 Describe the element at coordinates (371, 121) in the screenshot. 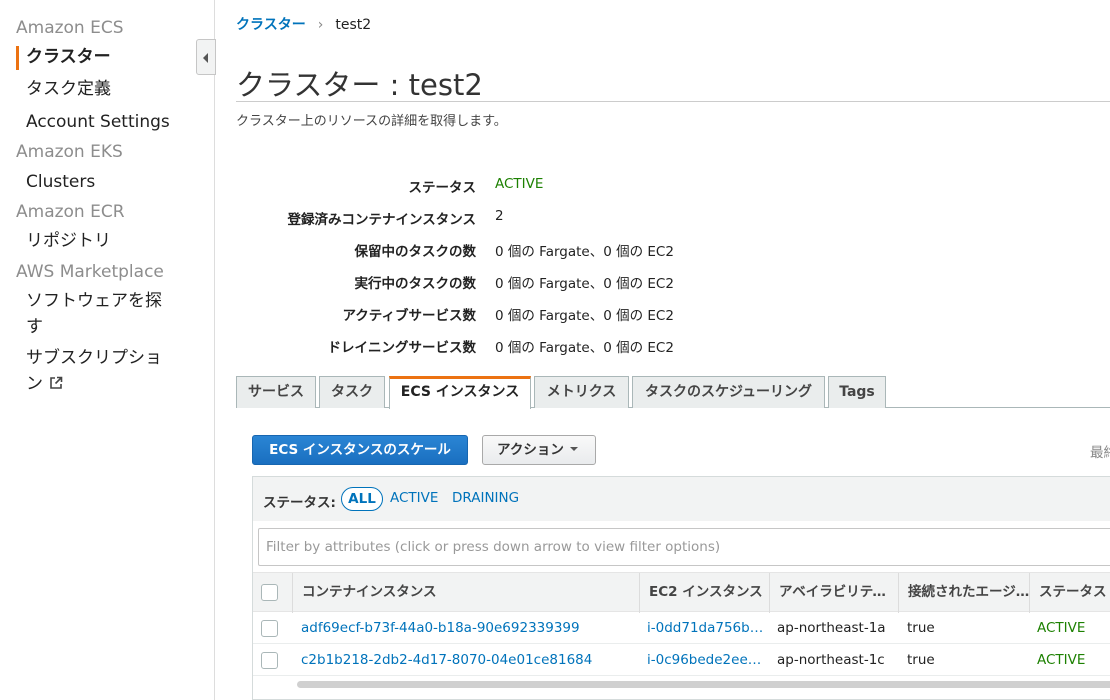

I see `page-description: クラスター上のリソースの詳細を取得します。` at that location.